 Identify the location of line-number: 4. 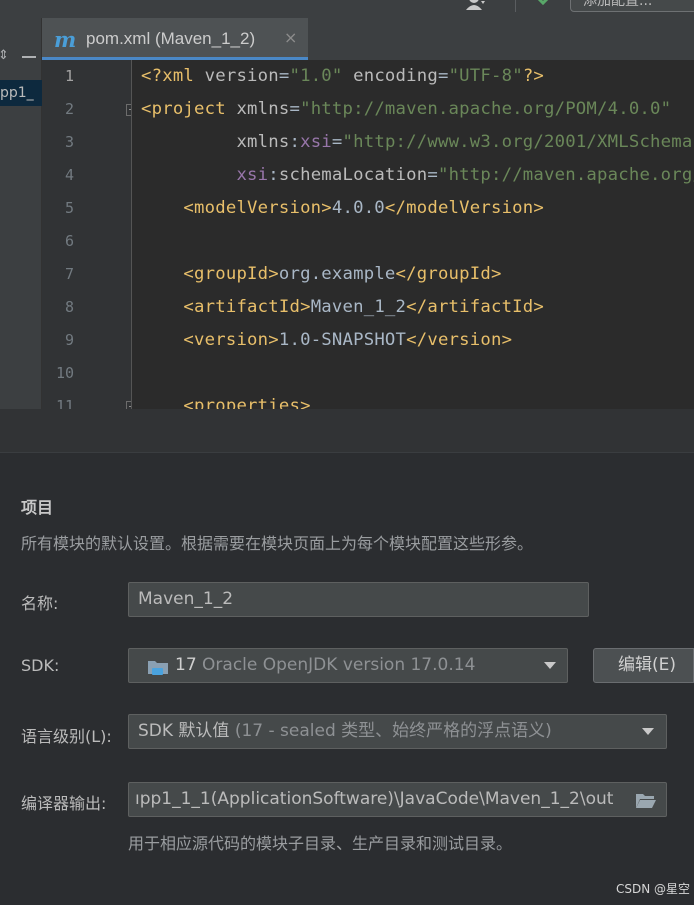
(69, 175).